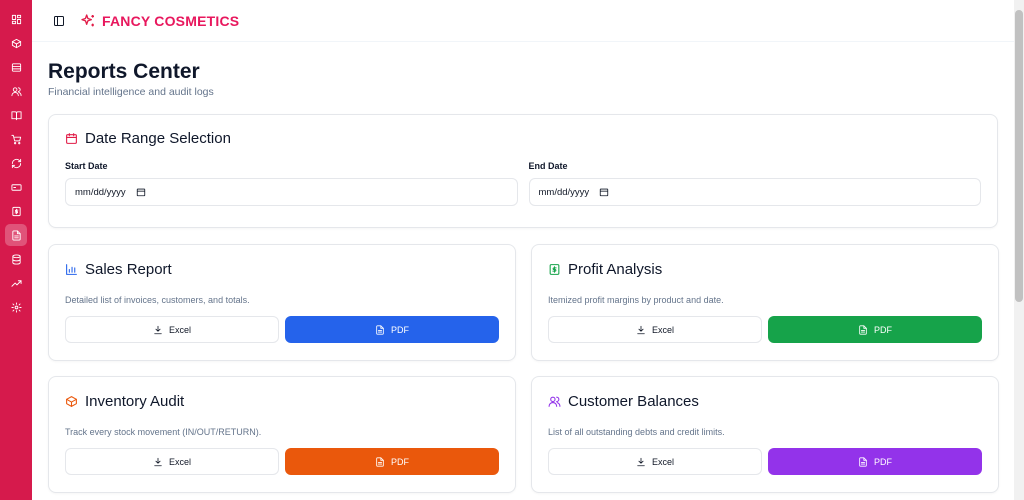 This screenshot has height=500, width=1024. I want to click on sidebar-item-finance, so click(16, 211).